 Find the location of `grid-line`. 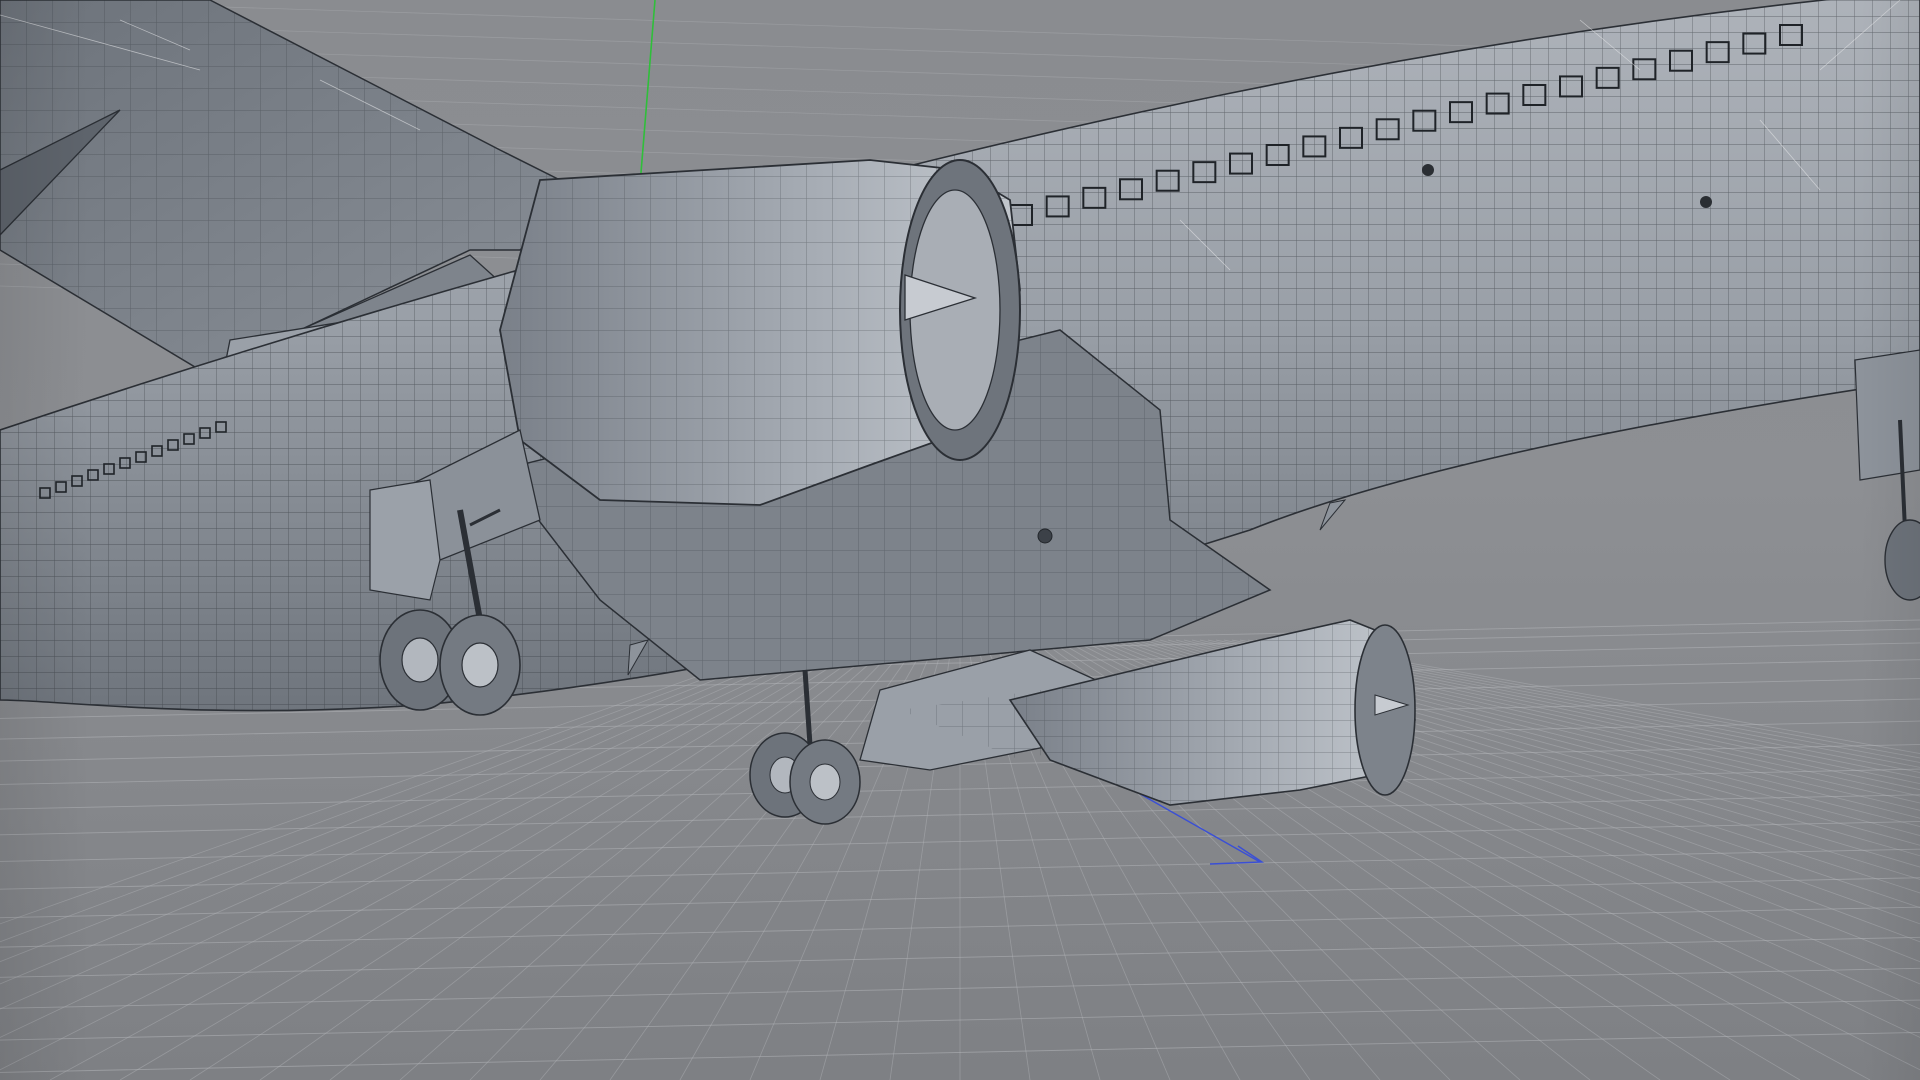

grid-line is located at coordinates (765, 859).